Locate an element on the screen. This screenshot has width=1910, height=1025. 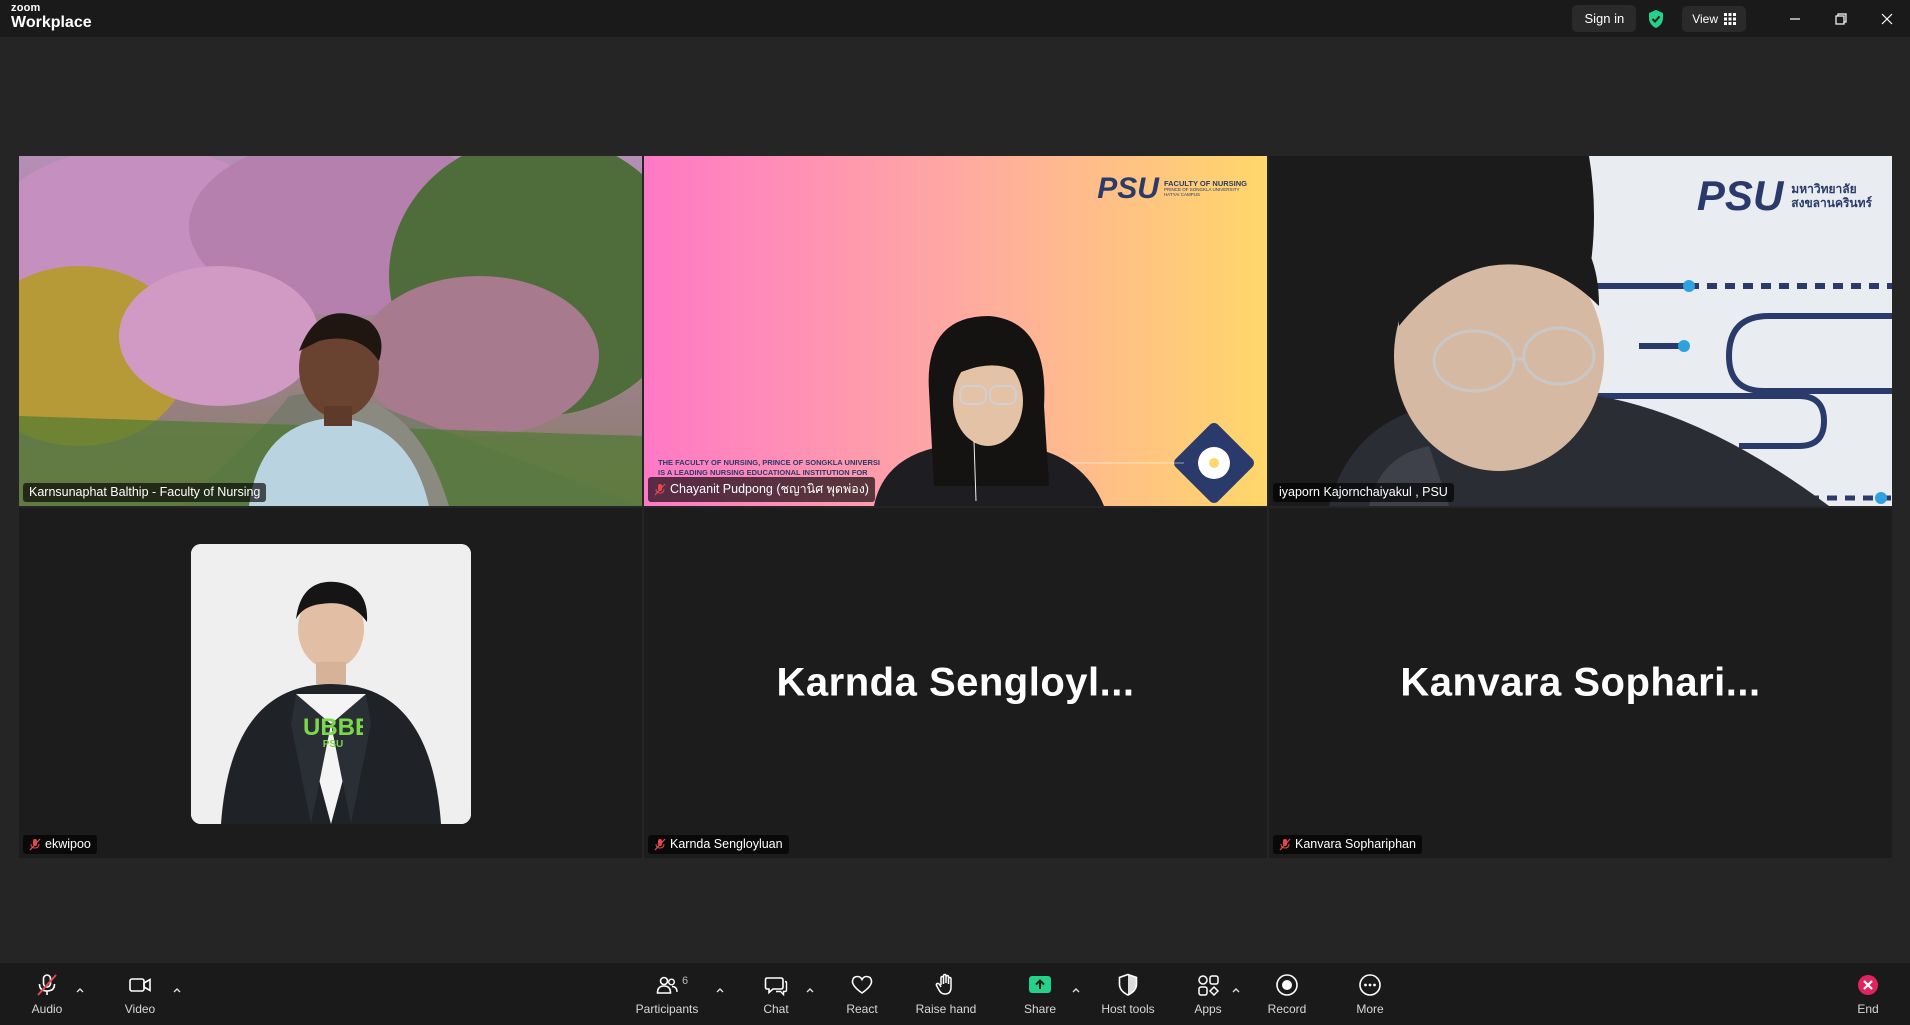
audio-label: Audio is located at coordinates (47, 1009).